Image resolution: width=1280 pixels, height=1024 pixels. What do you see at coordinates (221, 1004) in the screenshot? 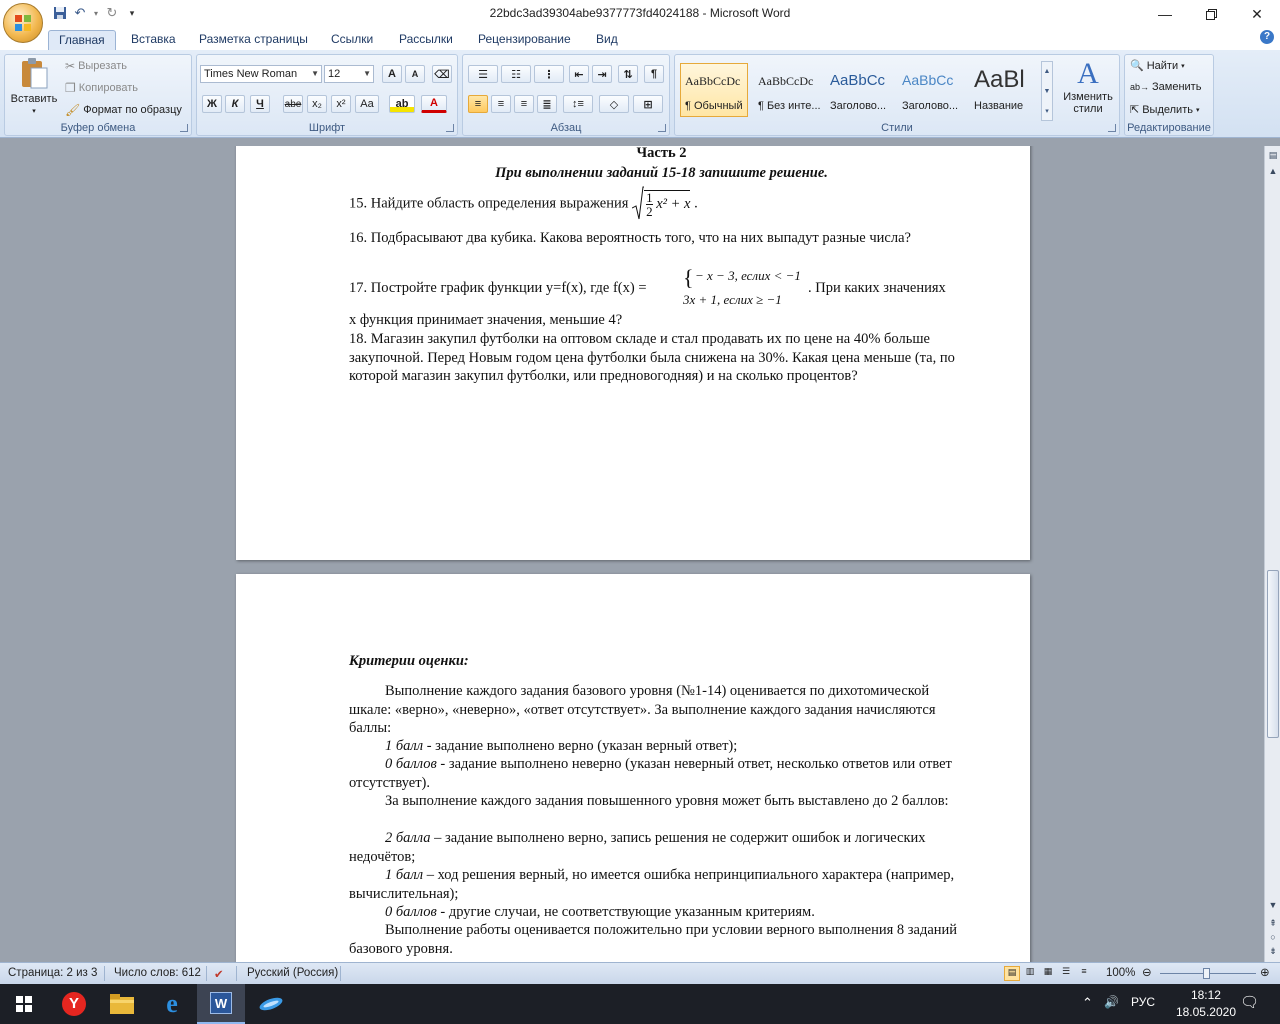
I see `word-app-icon: W` at bounding box center [221, 1004].